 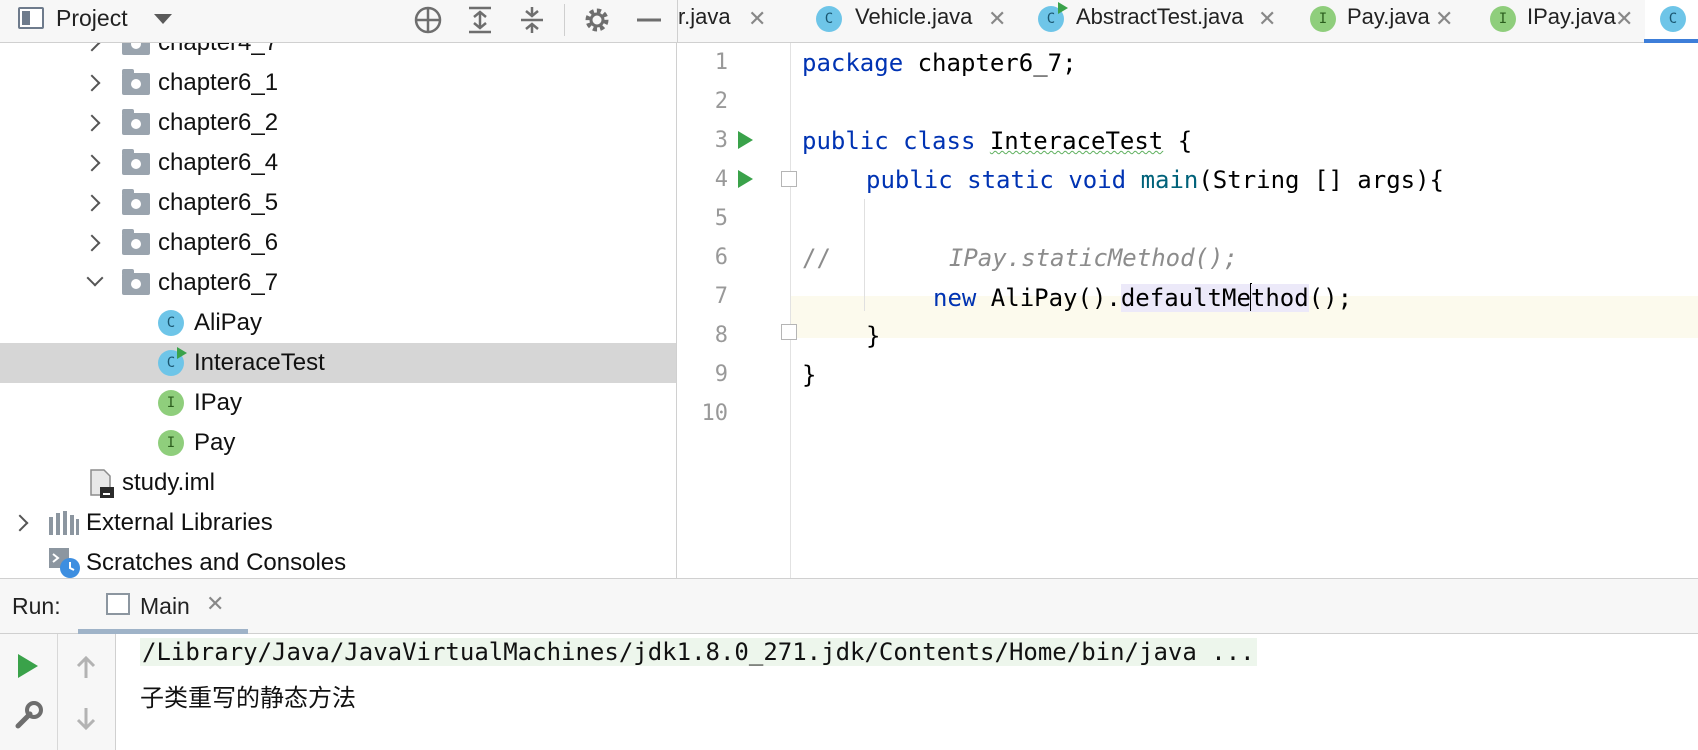 I want to click on run-marker-icon, so click(x=182, y=353).